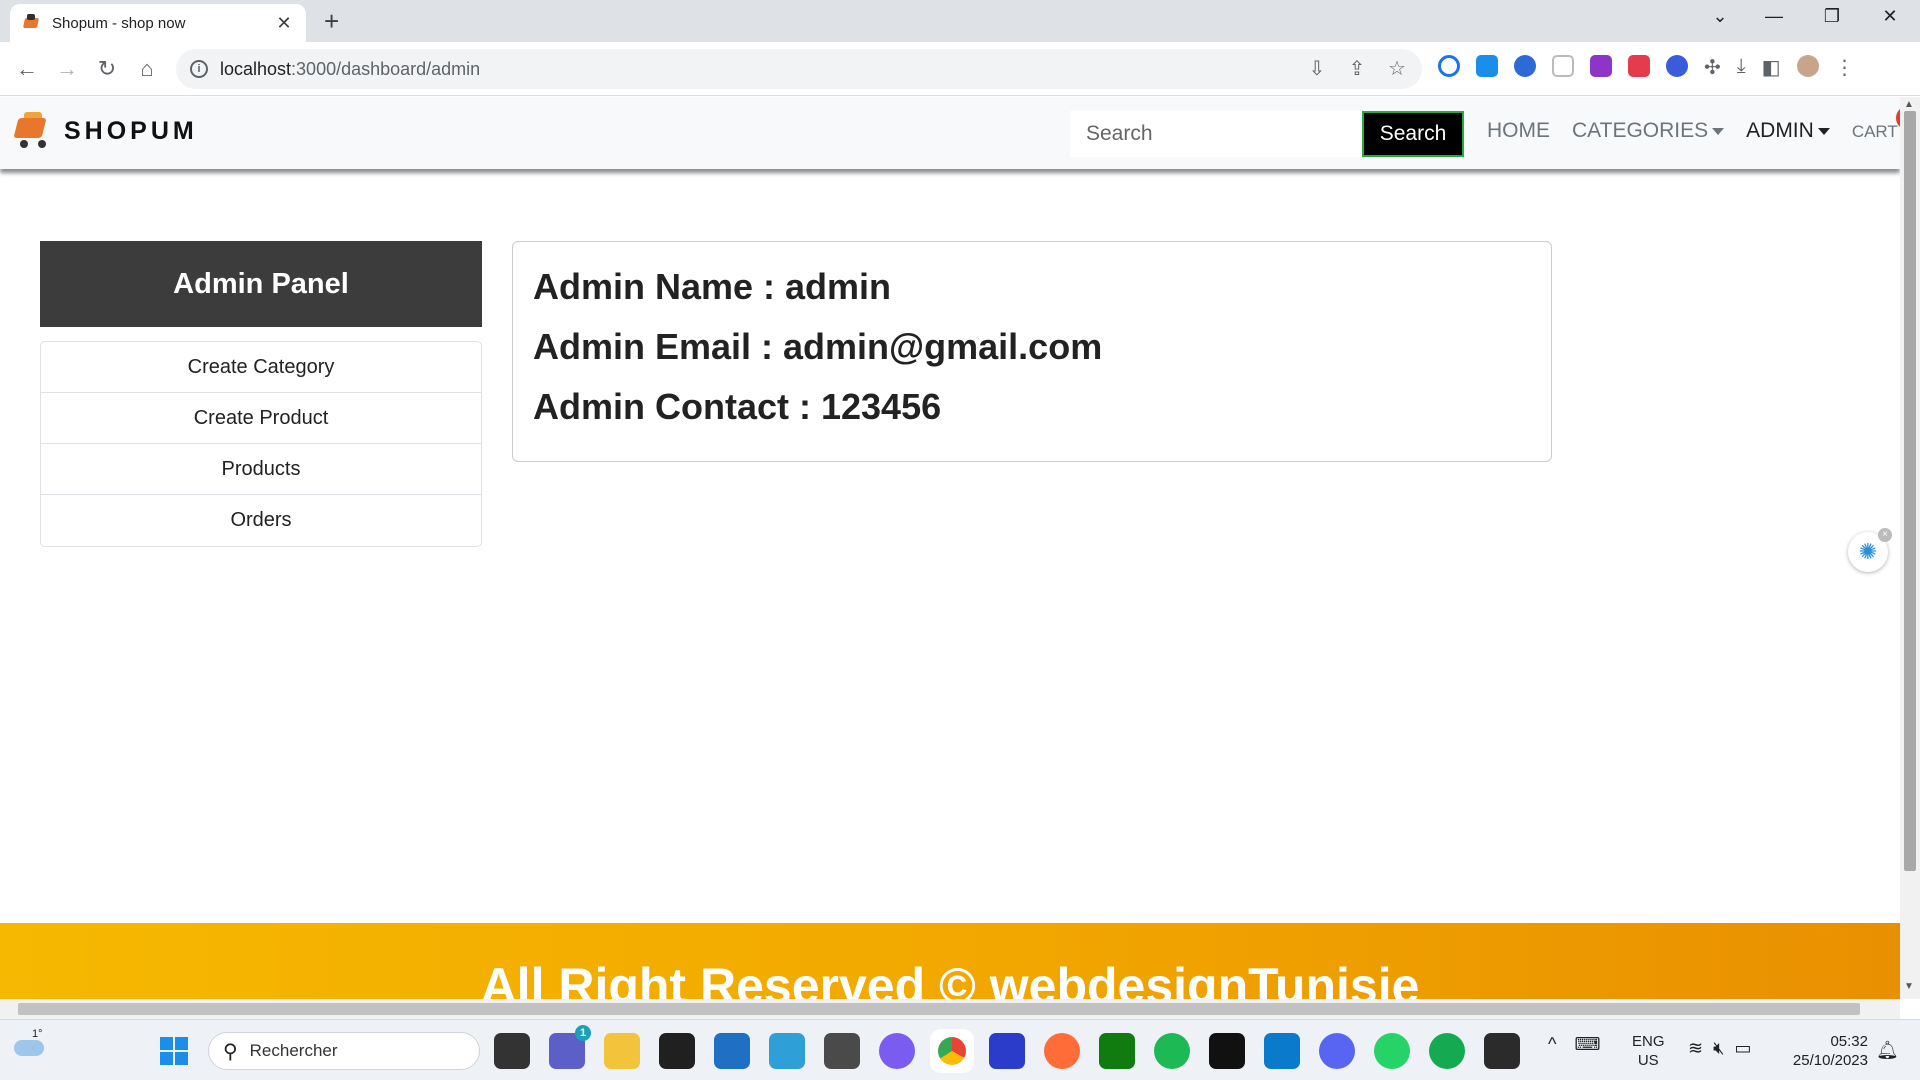 The image size is (1920, 1080). What do you see at coordinates (1887, 1050) in the screenshot?
I see `notification-bell-icon: 🔔︎` at bounding box center [1887, 1050].